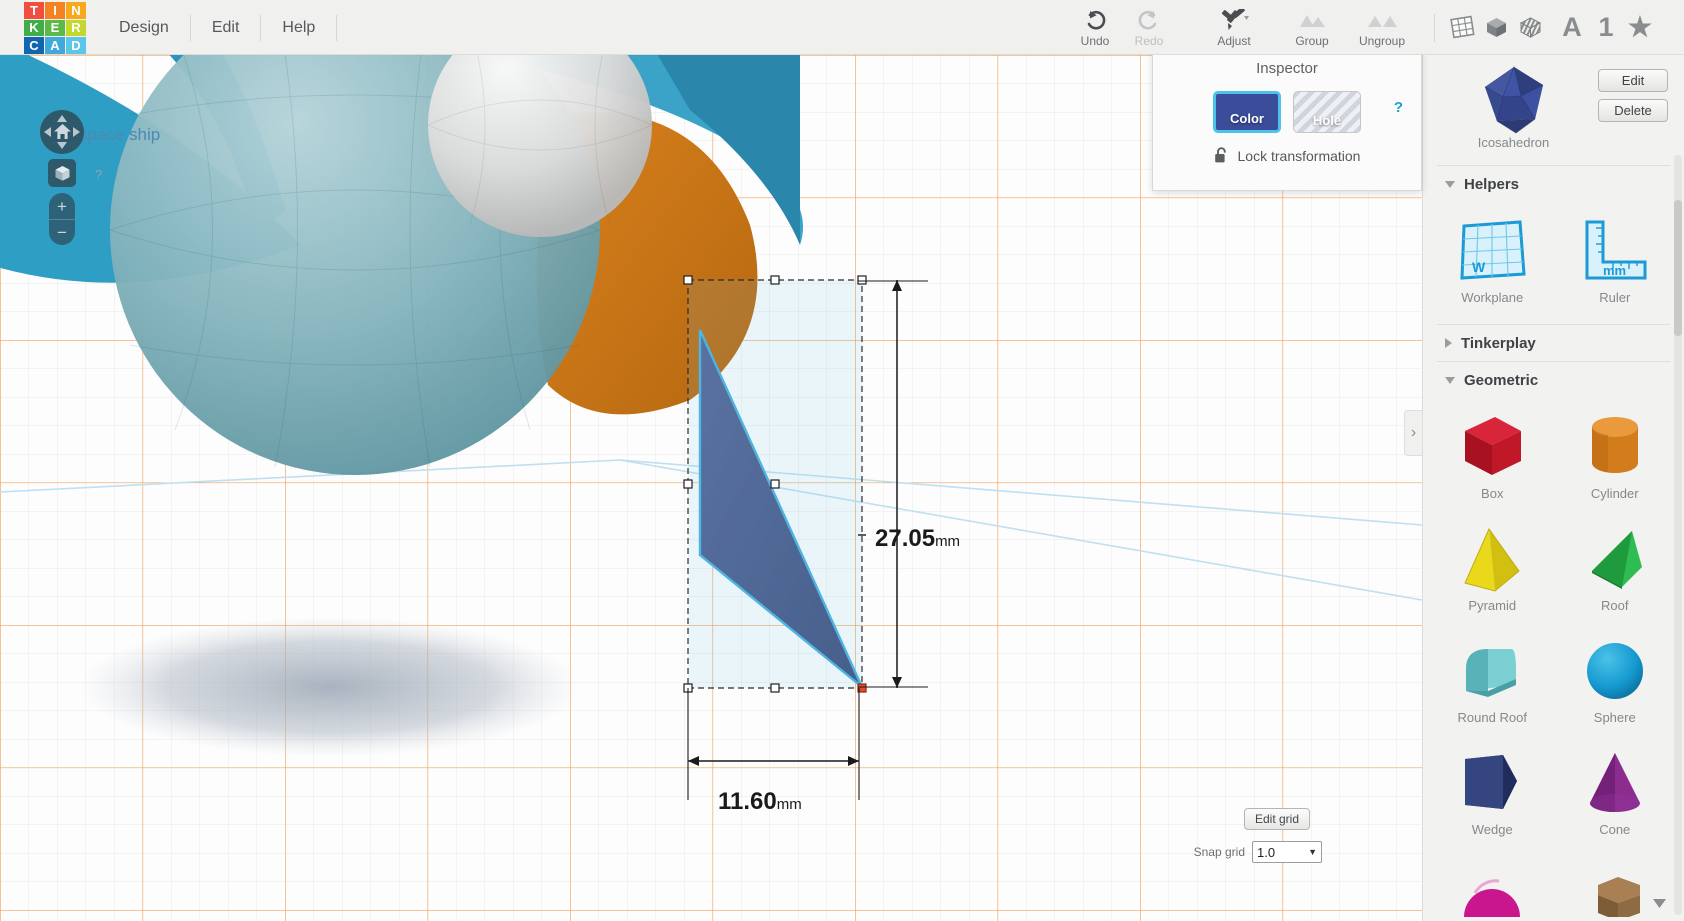 The image size is (1684, 921). Describe the element at coordinates (1492, 184) in the screenshot. I see `section-title: Helpers` at that location.